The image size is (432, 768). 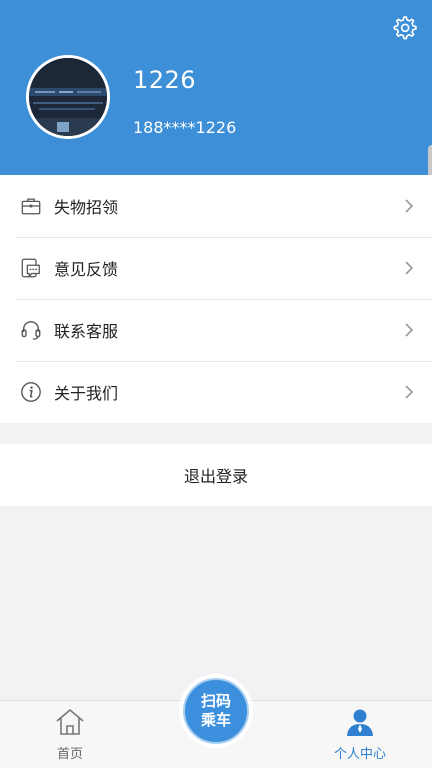 I want to click on menu-item-label: 意见反馈, so click(x=86, y=269).